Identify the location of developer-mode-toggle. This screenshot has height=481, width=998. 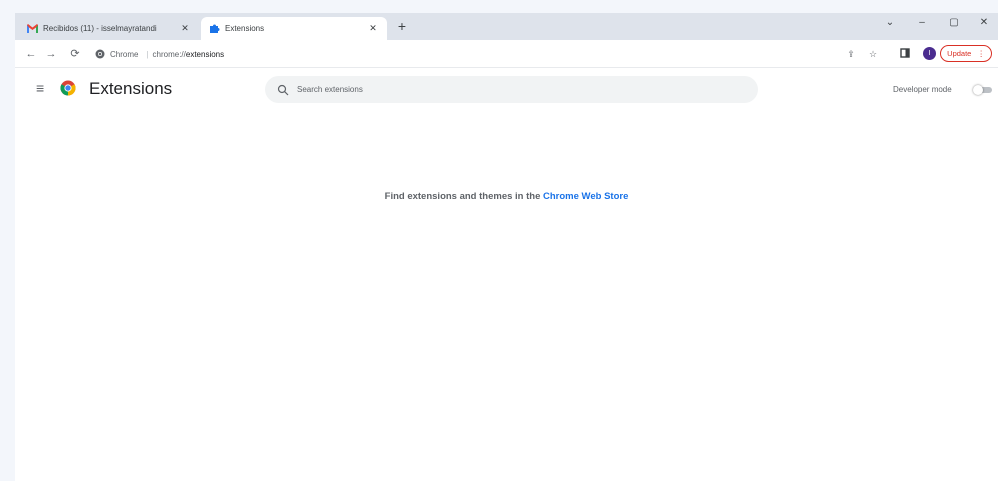
(983, 90).